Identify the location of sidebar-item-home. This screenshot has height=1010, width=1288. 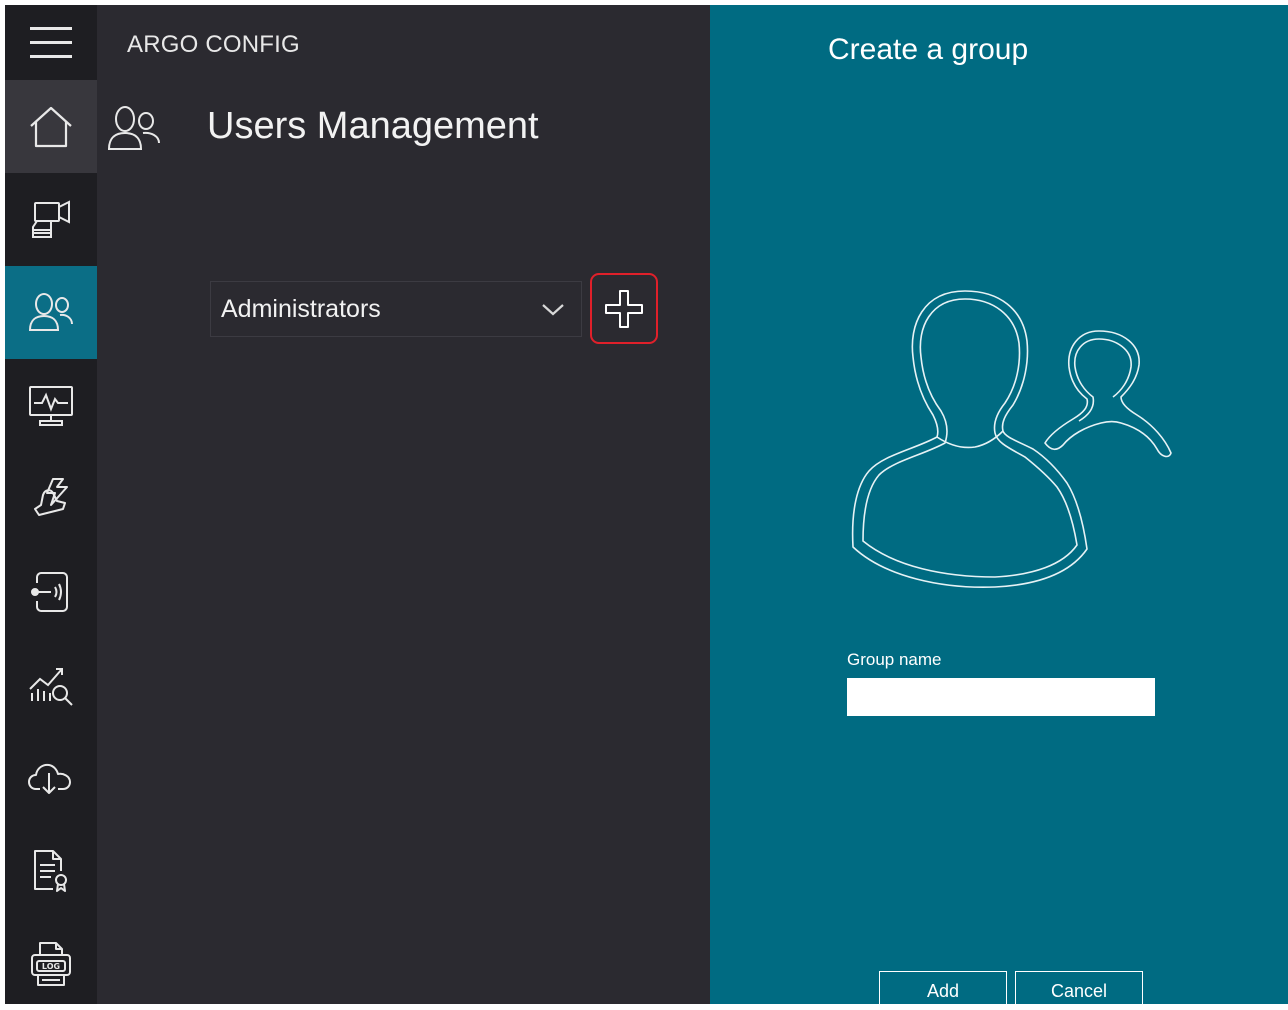
(51, 126).